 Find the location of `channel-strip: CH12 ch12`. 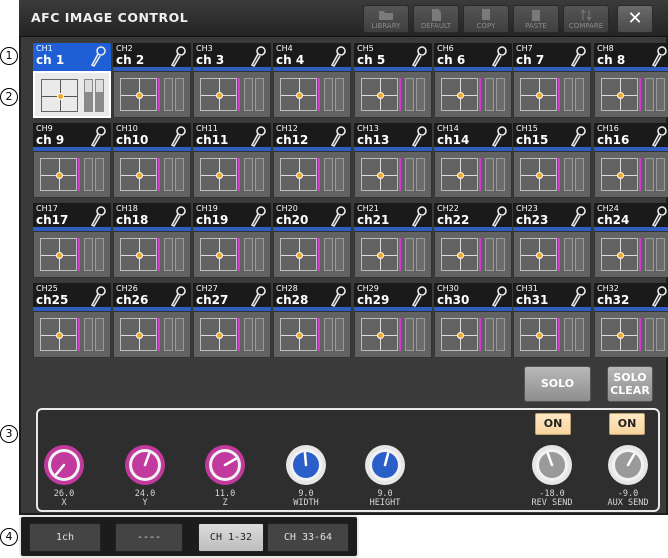

channel-strip: CH12 ch12 is located at coordinates (312, 160).